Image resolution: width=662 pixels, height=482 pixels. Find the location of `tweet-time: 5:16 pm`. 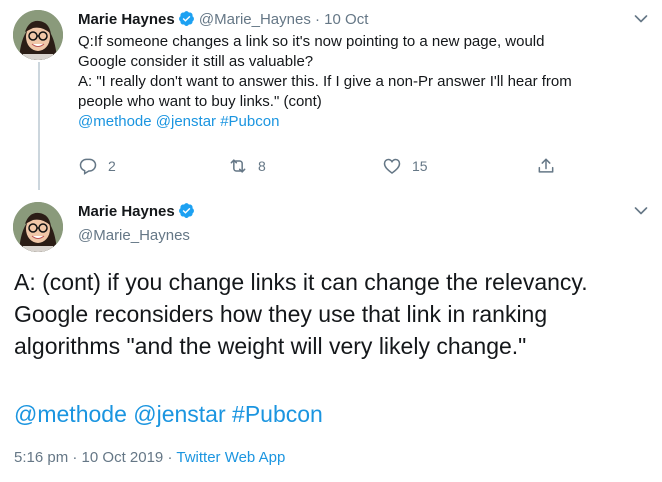

tweet-time: 5:16 pm is located at coordinates (41, 457).